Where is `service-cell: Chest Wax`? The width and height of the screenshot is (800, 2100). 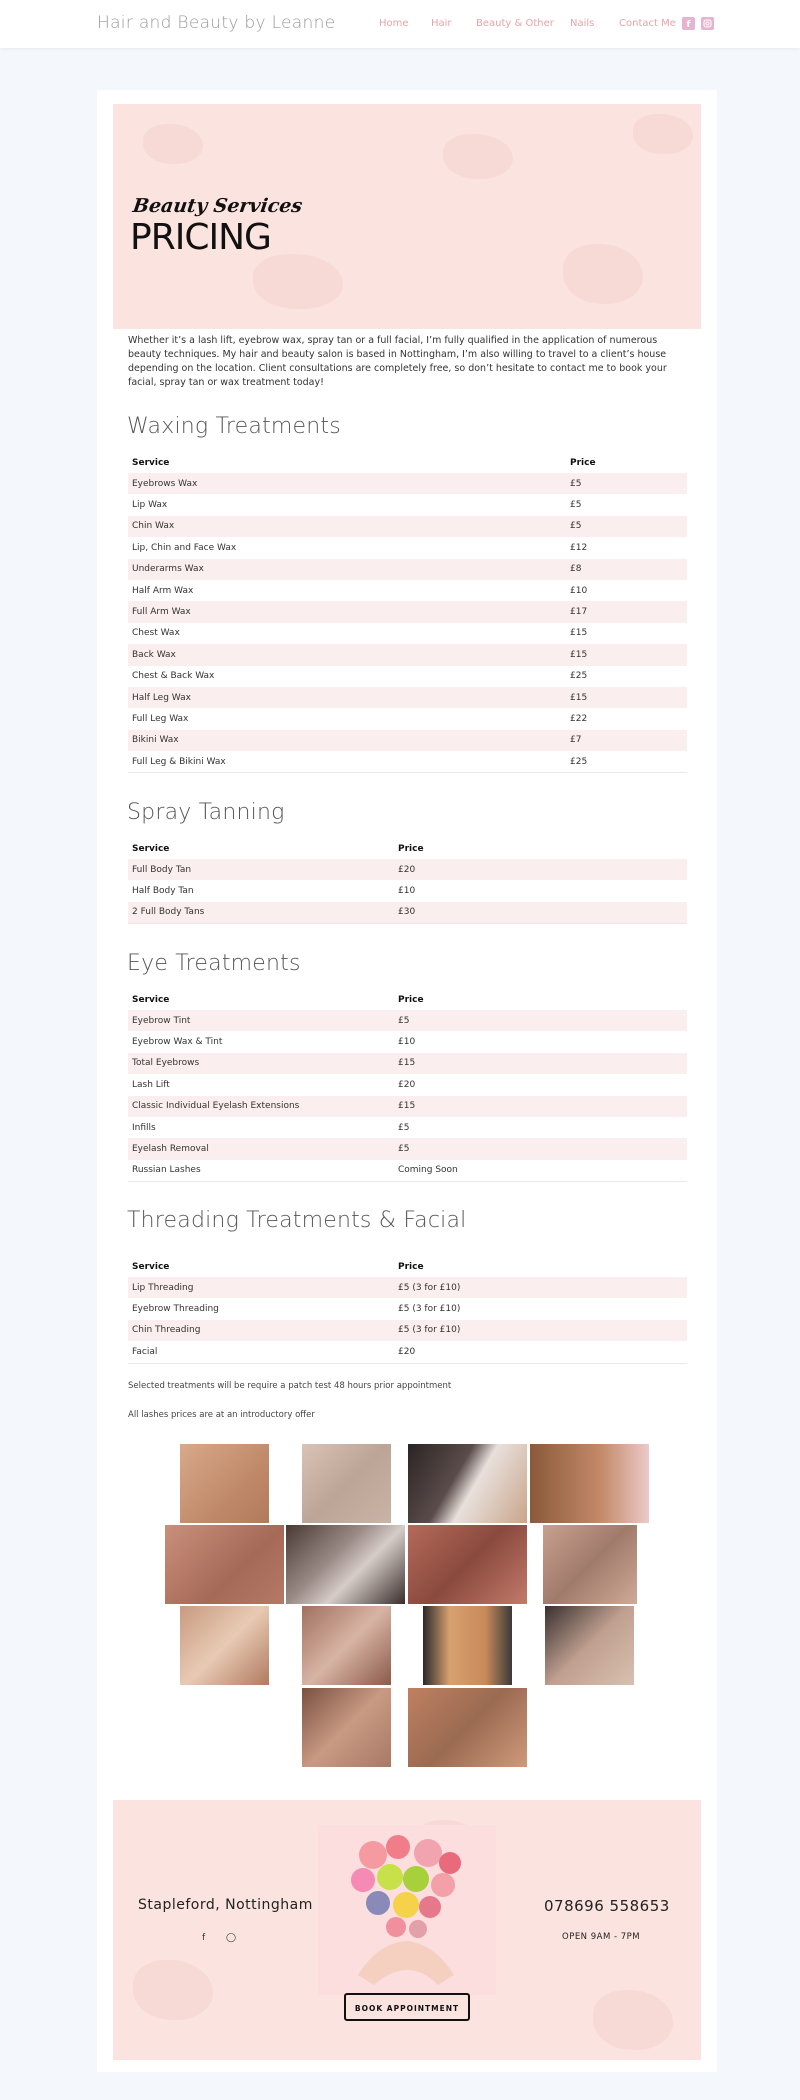 service-cell: Chest Wax is located at coordinates (156, 633).